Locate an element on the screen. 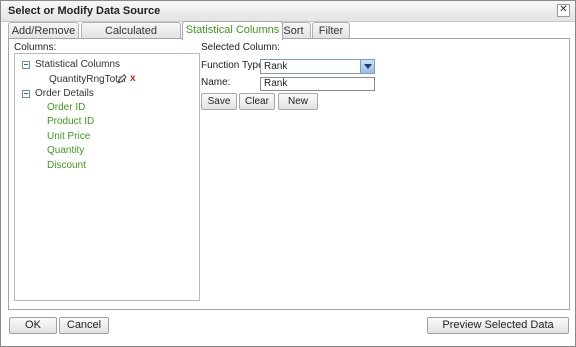  tab-calculated-columns: Calculated Columns is located at coordinates (131, 37).